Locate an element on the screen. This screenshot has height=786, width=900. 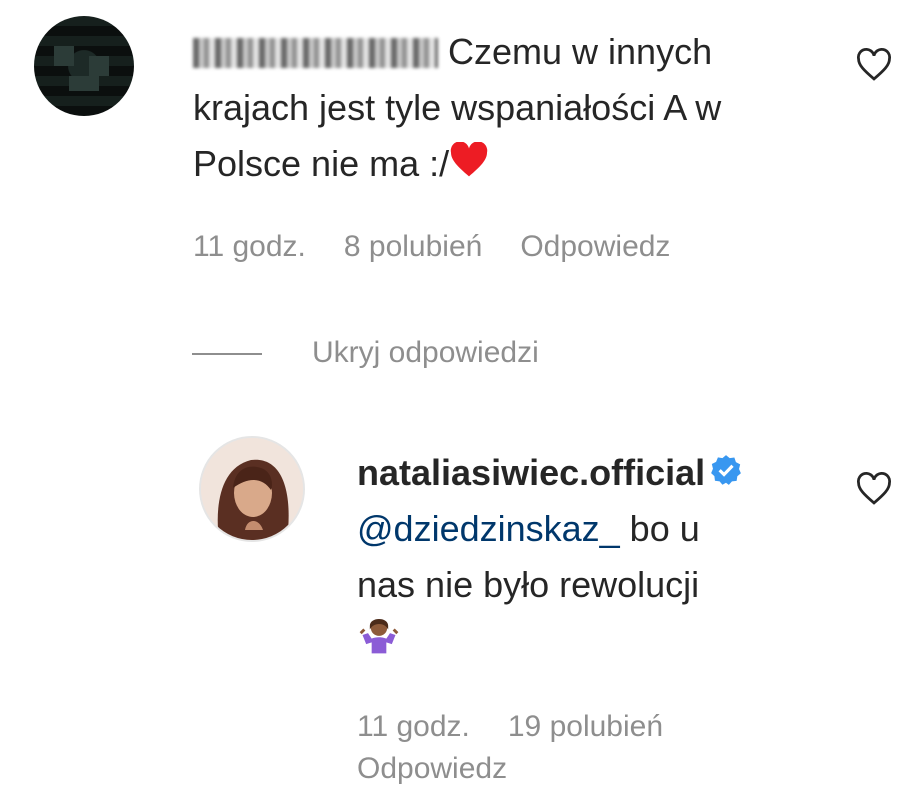
reply-text-part2: nas nie było rewolucji is located at coordinates (528, 584).